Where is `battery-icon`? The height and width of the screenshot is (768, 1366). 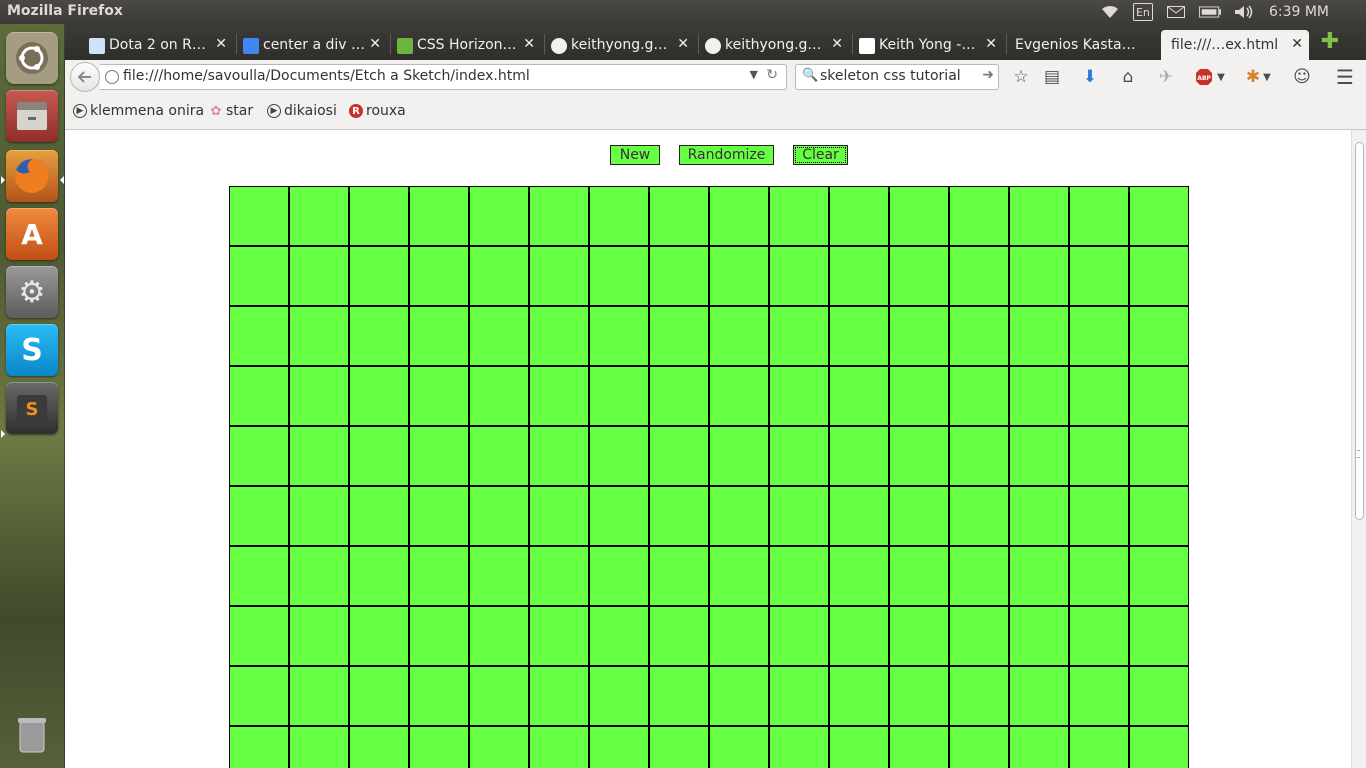 battery-icon is located at coordinates (1209, 12).